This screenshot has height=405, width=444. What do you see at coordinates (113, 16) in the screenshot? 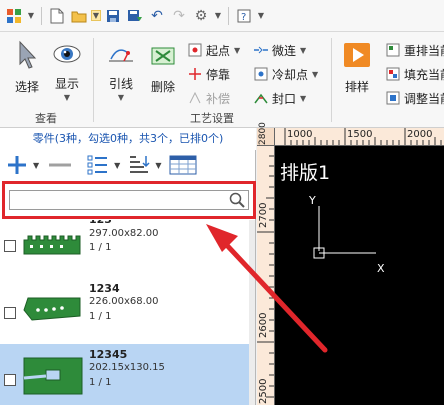
I see `save-icon` at bounding box center [113, 16].